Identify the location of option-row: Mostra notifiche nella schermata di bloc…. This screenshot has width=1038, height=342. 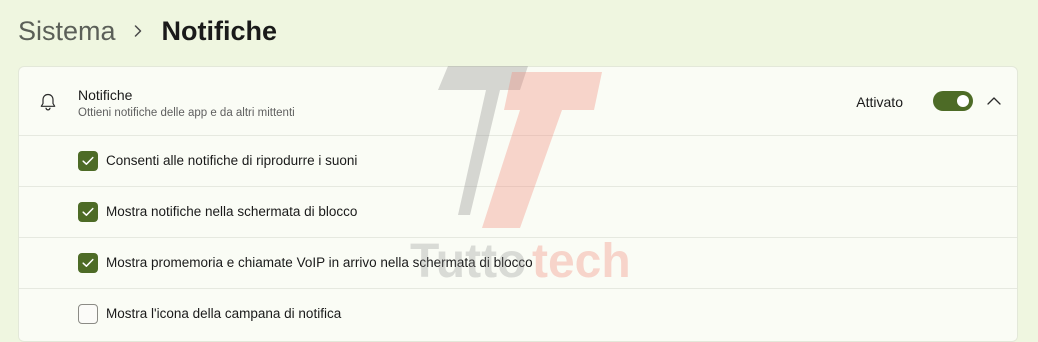
(518, 212).